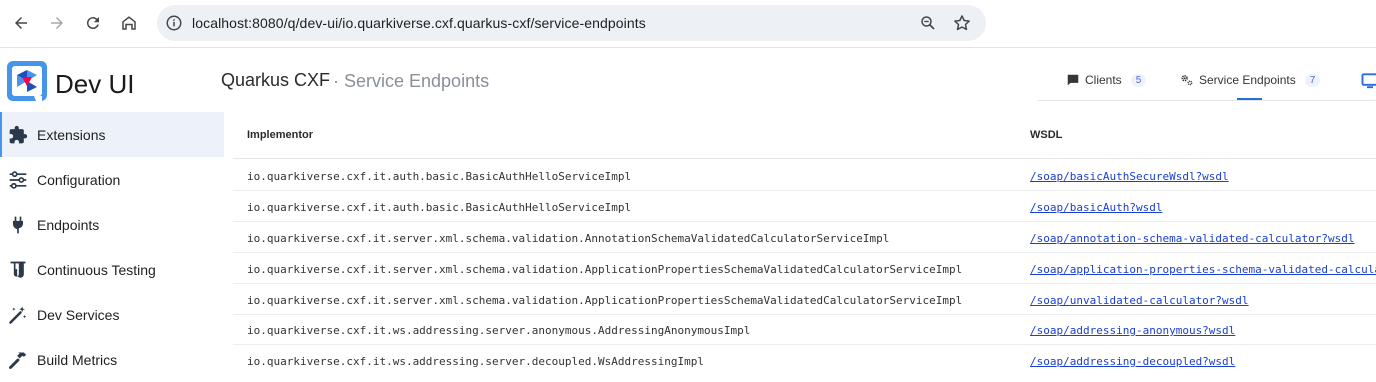 The width and height of the screenshot is (1376, 382). What do you see at coordinates (804, 135) in the screenshot?
I see `table-header: Implementor WSDL` at bounding box center [804, 135].